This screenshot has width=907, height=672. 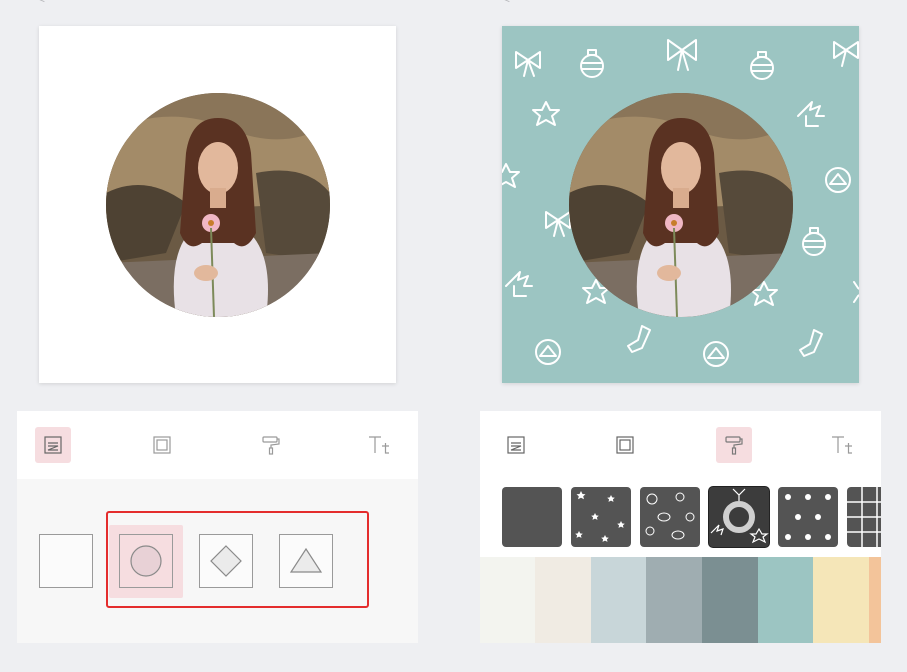 I want to click on ornaments-pattern-icon, so click(x=670, y=516).